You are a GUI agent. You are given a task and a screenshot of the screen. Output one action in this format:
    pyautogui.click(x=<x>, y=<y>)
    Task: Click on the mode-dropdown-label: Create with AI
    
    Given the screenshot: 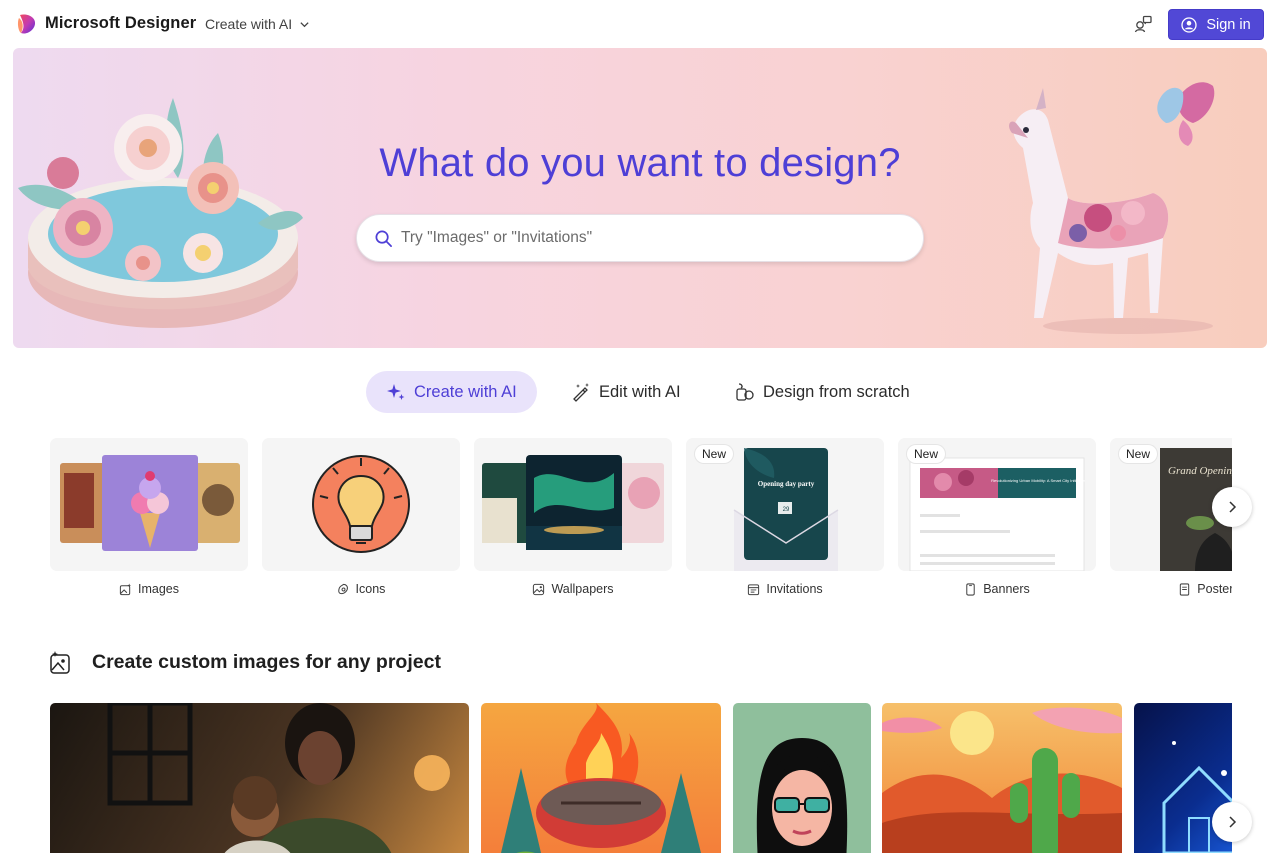 What is the action you would take?
    pyautogui.click(x=249, y=24)
    